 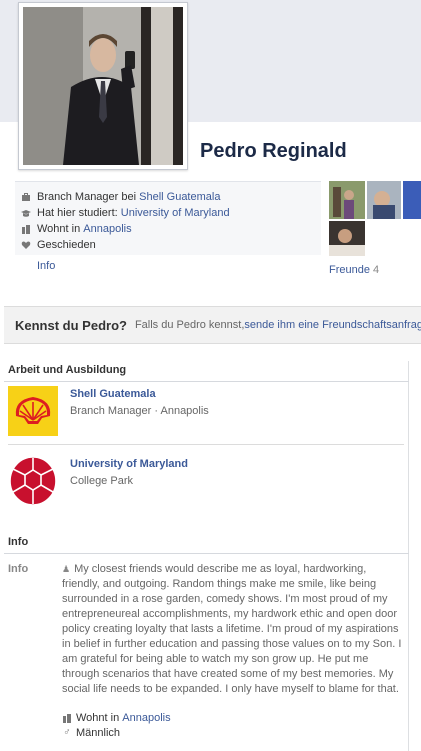 I want to click on info-label: Info, so click(x=18, y=569).